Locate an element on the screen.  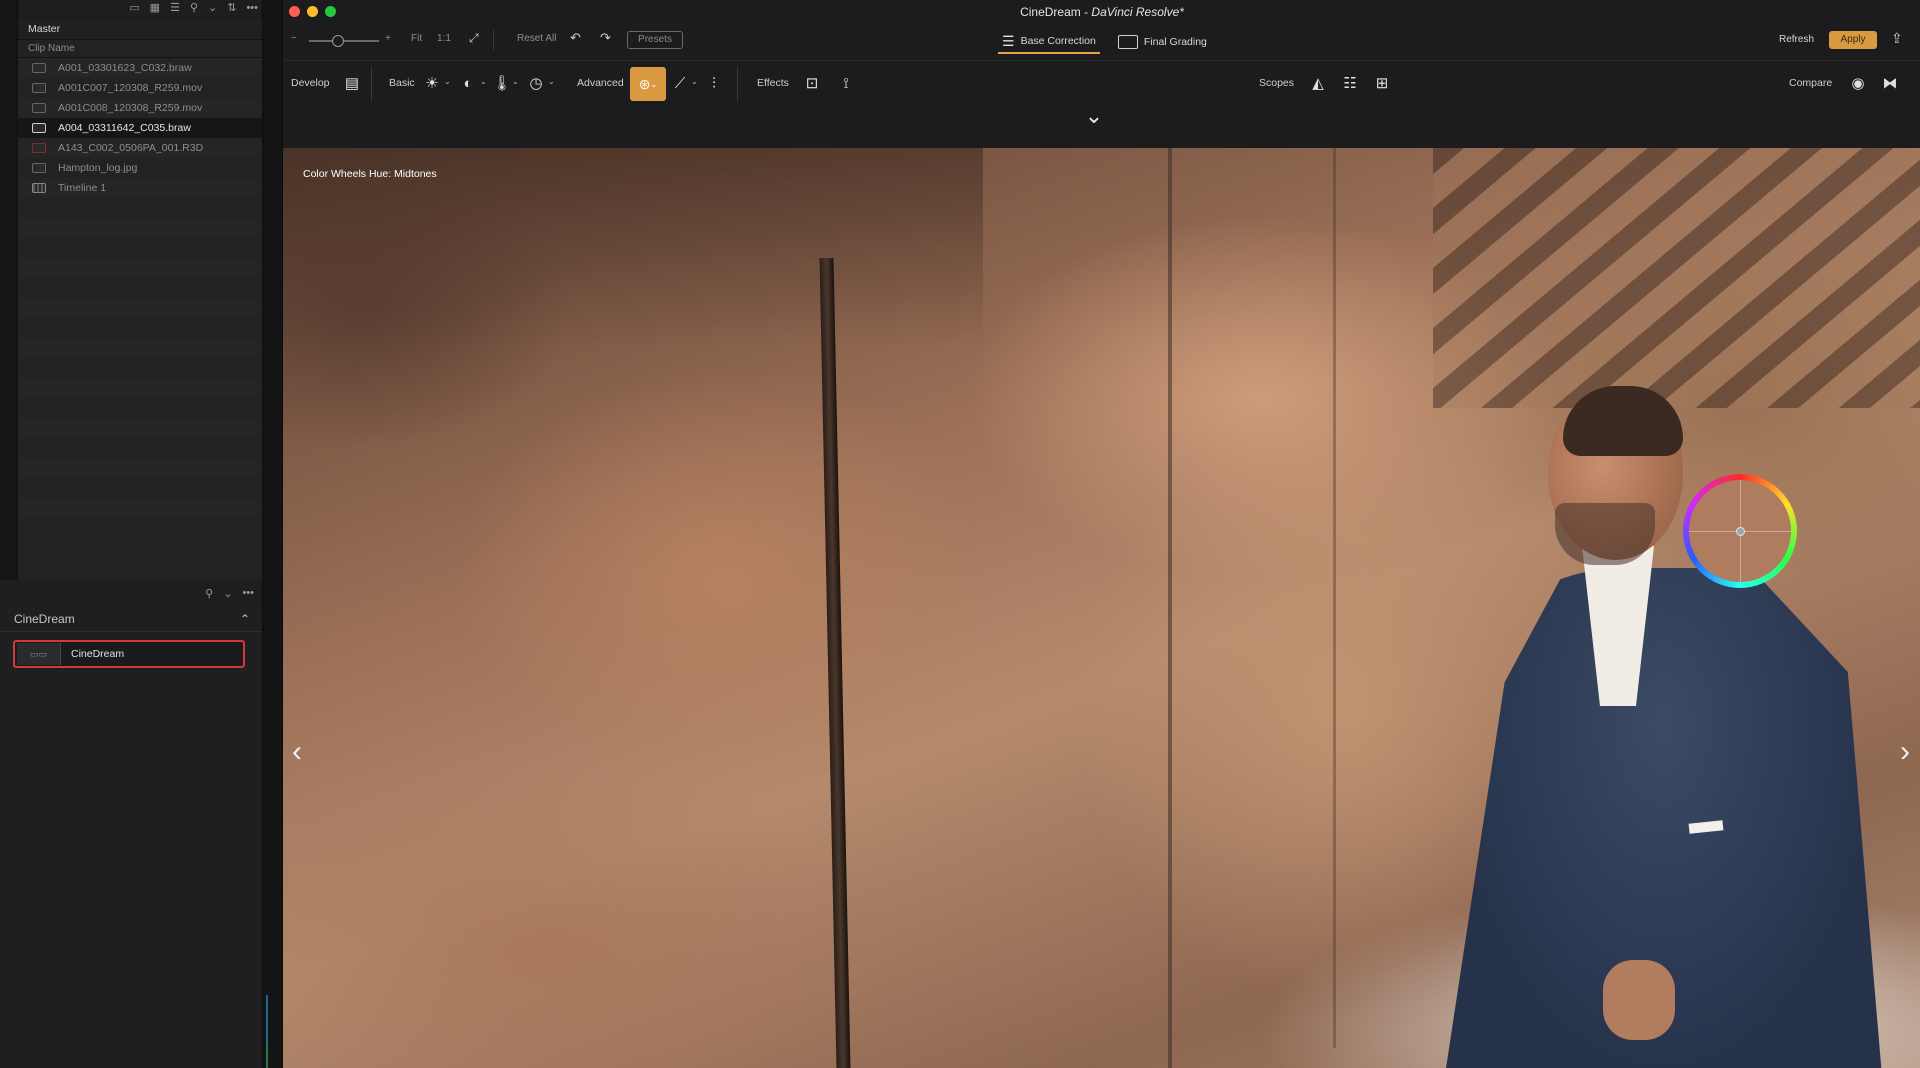
bin-name: Master is located at coordinates (44, 28).